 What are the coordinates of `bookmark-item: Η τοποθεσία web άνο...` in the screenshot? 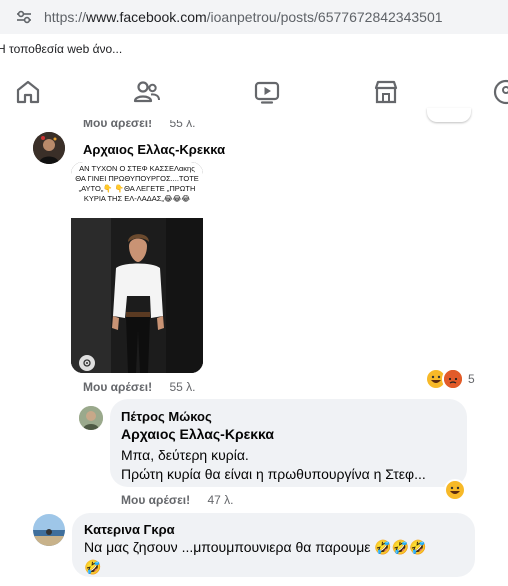 It's located at (61, 49).